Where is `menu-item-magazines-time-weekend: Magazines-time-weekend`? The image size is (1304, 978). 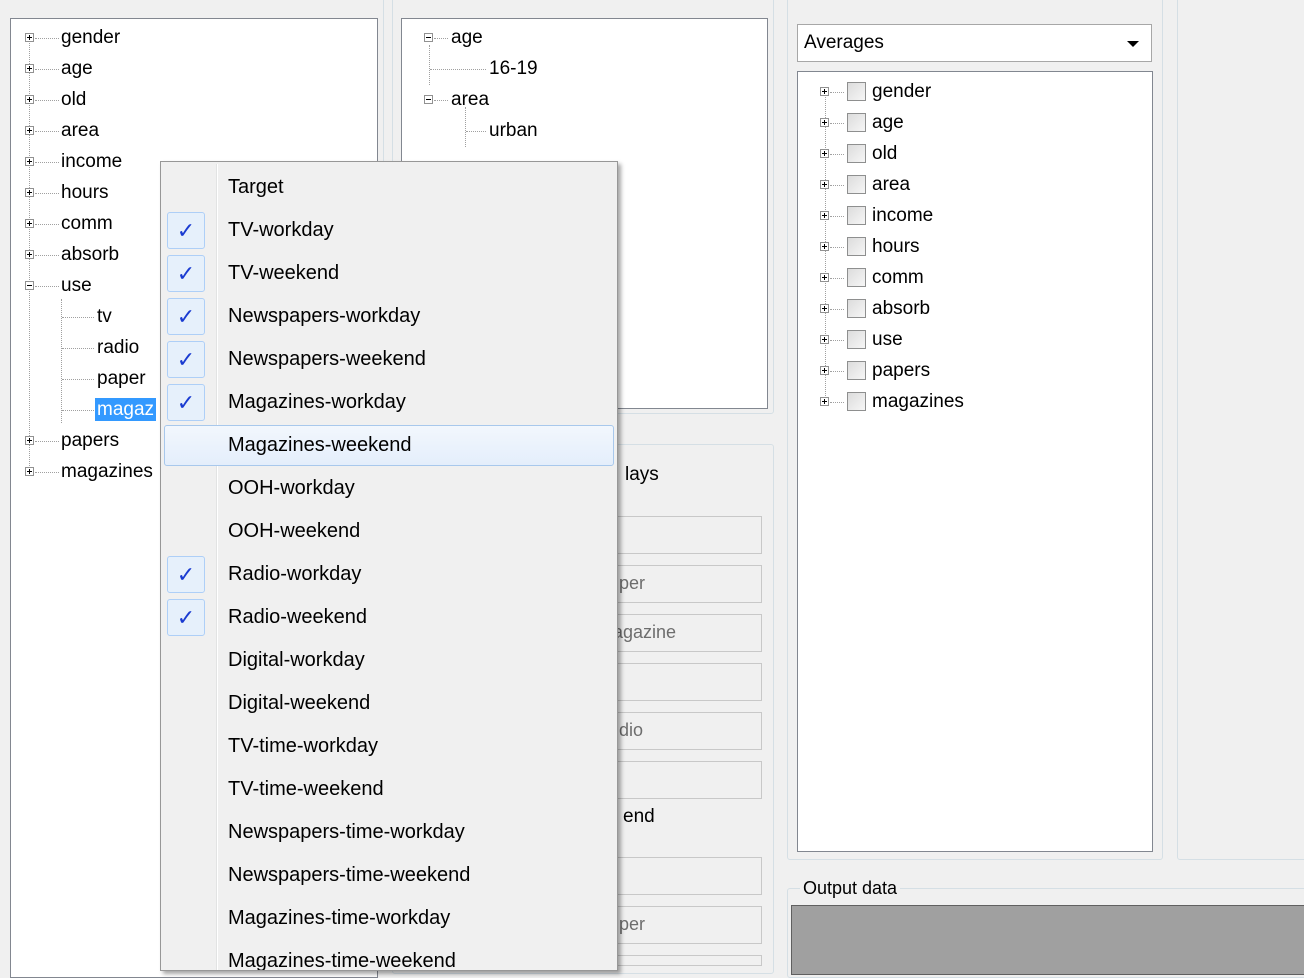 menu-item-magazines-time-weekend: Magazines-time-weekend is located at coordinates (389, 955).